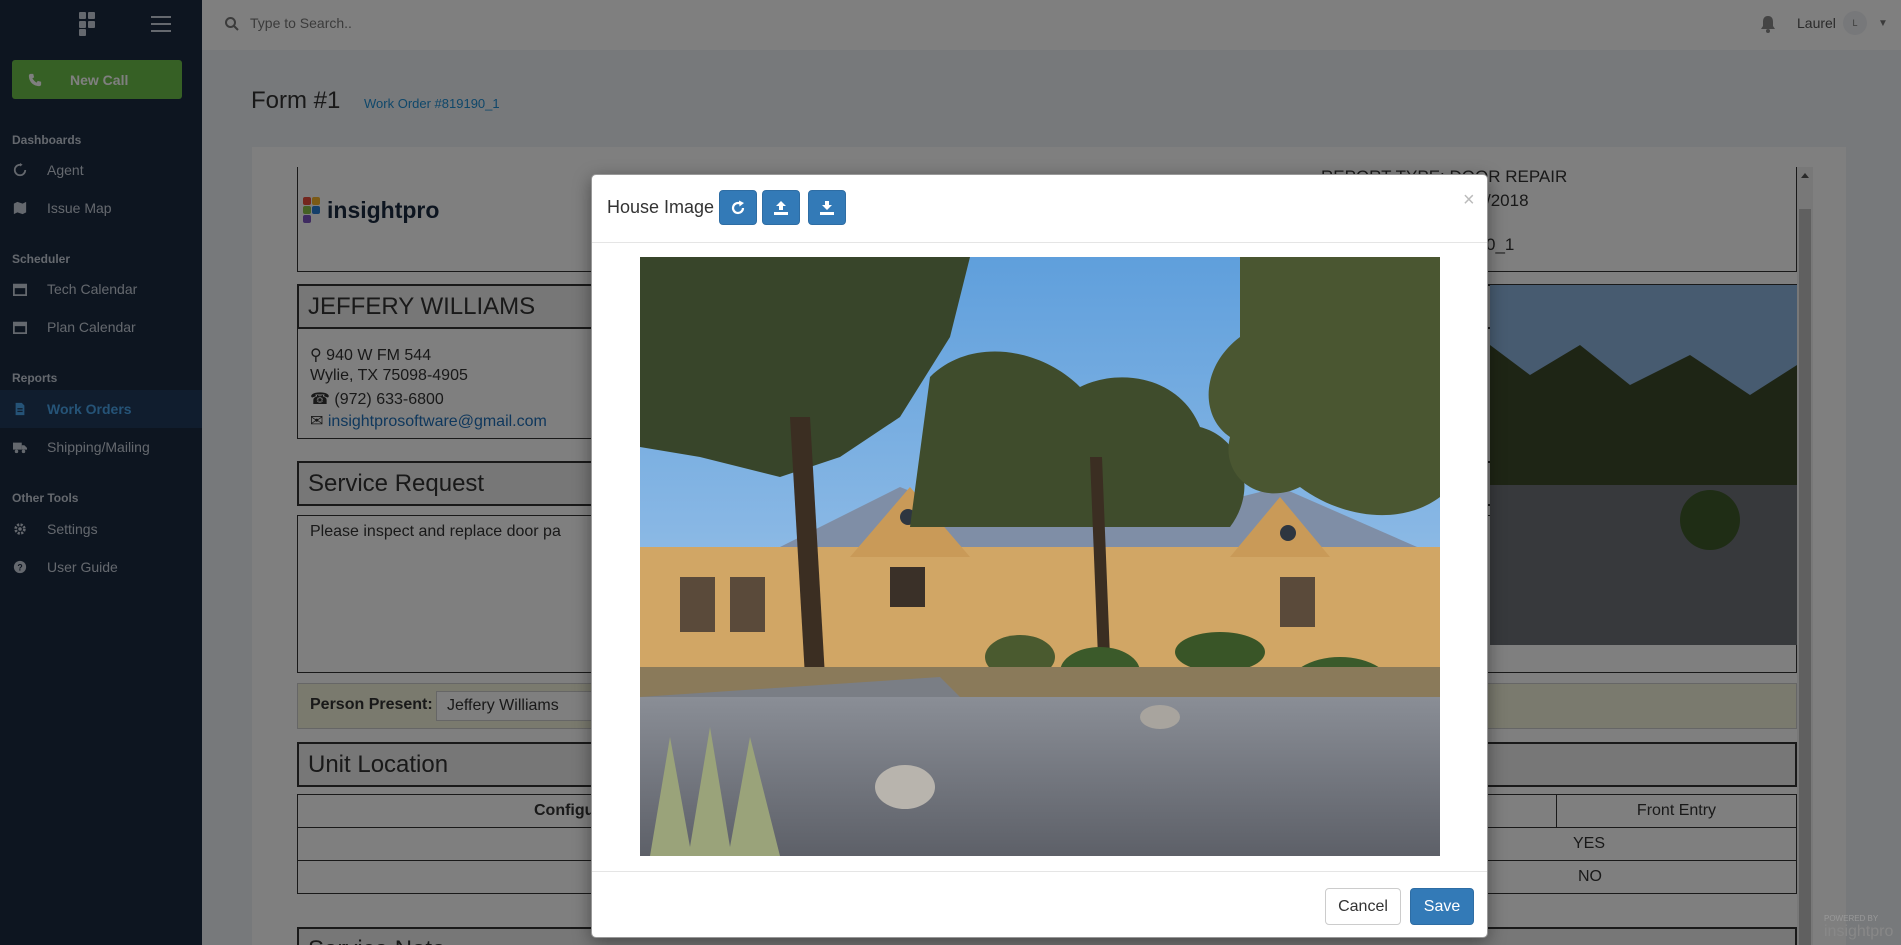 Image resolution: width=1901 pixels, height=945 pixels. Describe the element at coordinates (661, 207) in the screenshot. I see `modal-title: House Image` at that location.